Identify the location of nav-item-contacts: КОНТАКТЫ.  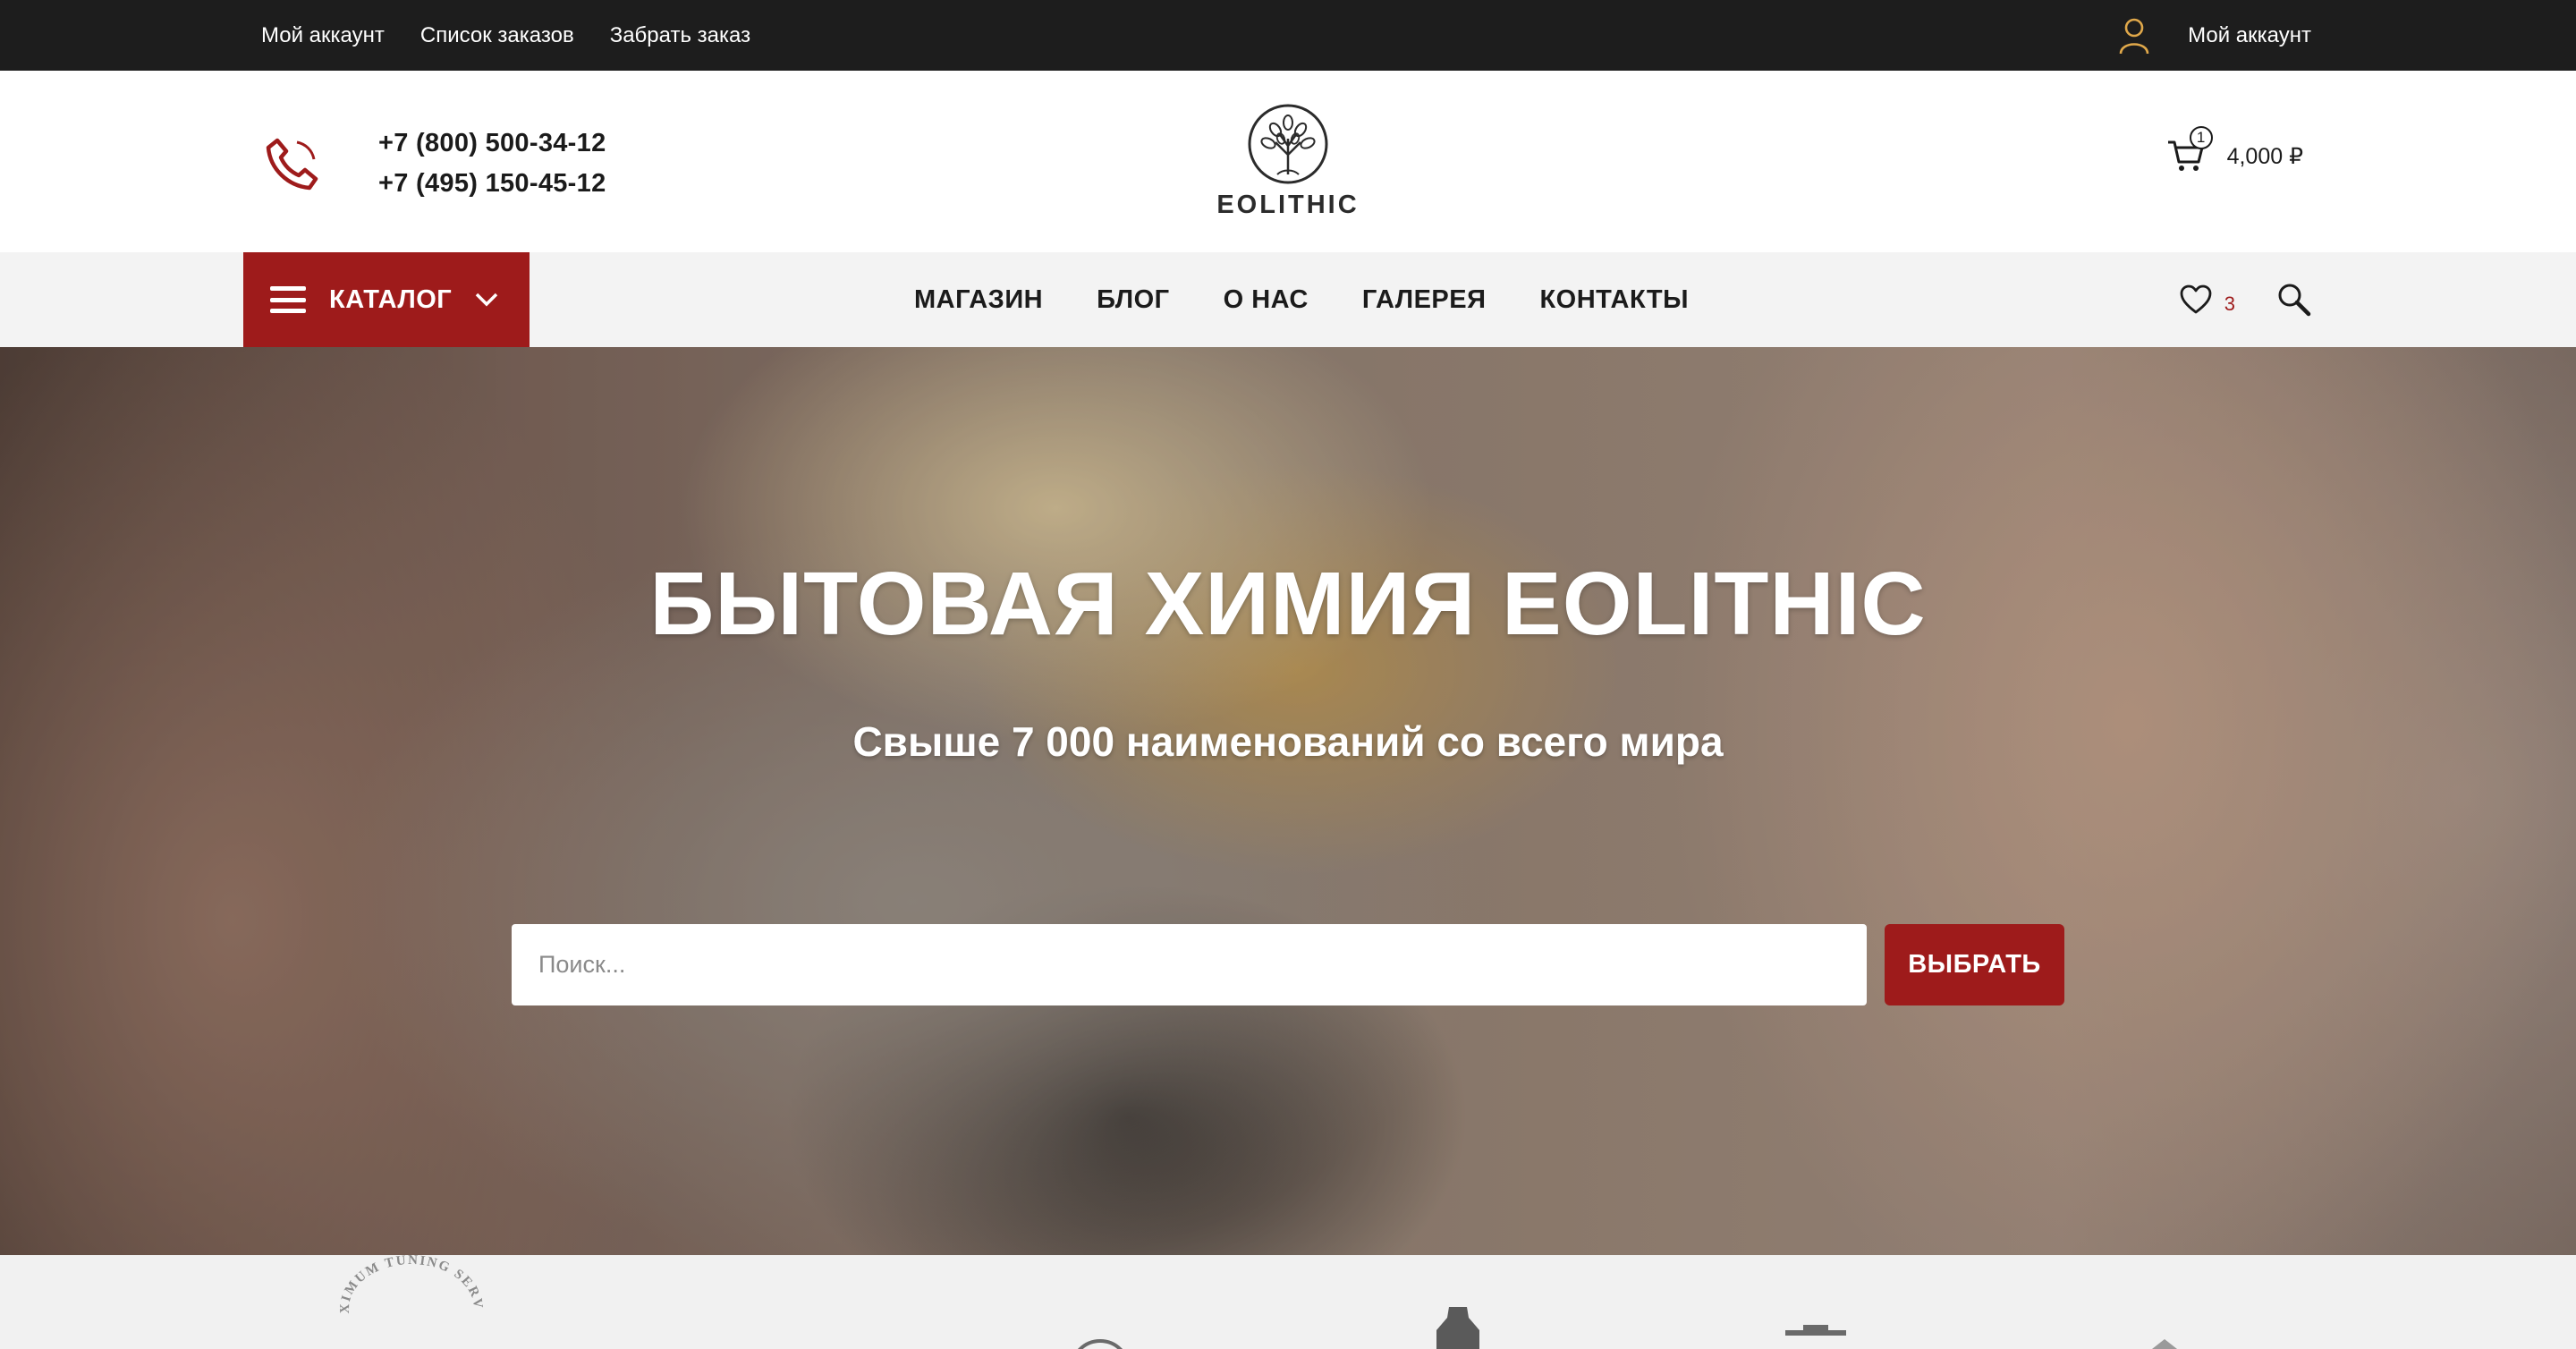
(1614, 300).